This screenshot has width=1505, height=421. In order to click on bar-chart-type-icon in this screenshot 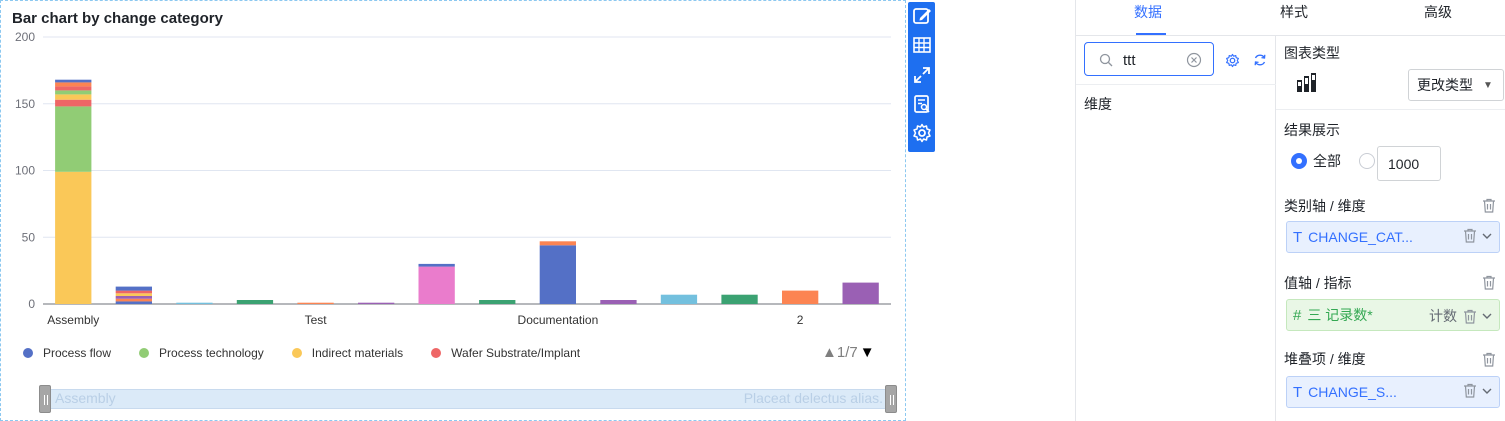, I will do `click(1309, 82)`.